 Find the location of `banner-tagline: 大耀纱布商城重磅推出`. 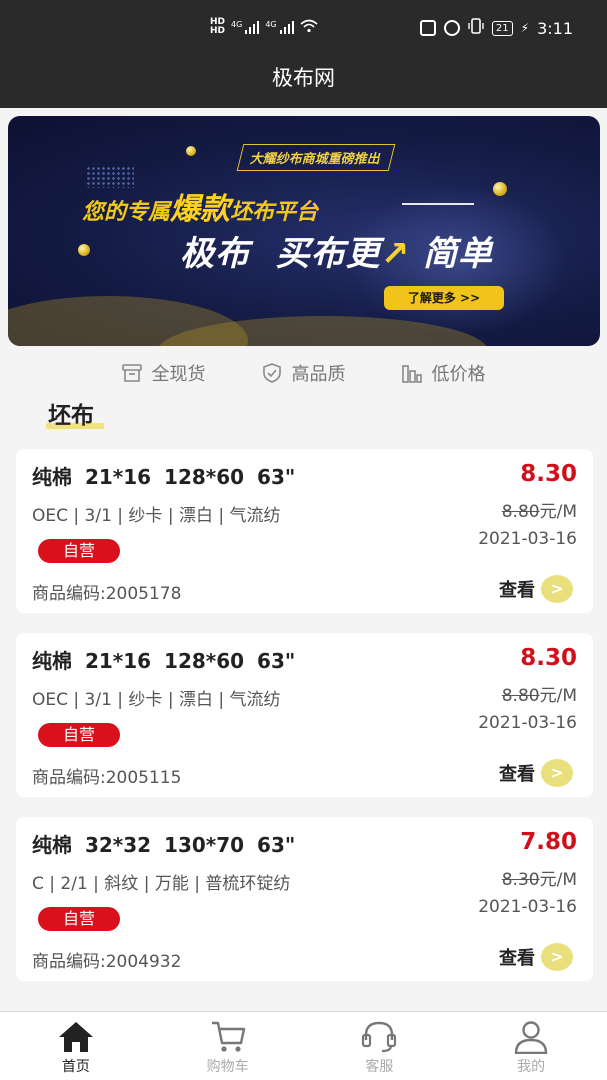

banner-tagline: 大耀纱布商城重磅推出 is located at coordinates (316, 157).